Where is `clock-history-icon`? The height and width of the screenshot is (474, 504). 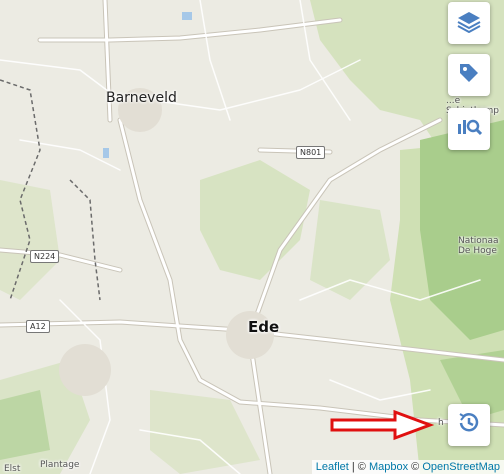
clock-history-icon is located at coordinates (469, 425).